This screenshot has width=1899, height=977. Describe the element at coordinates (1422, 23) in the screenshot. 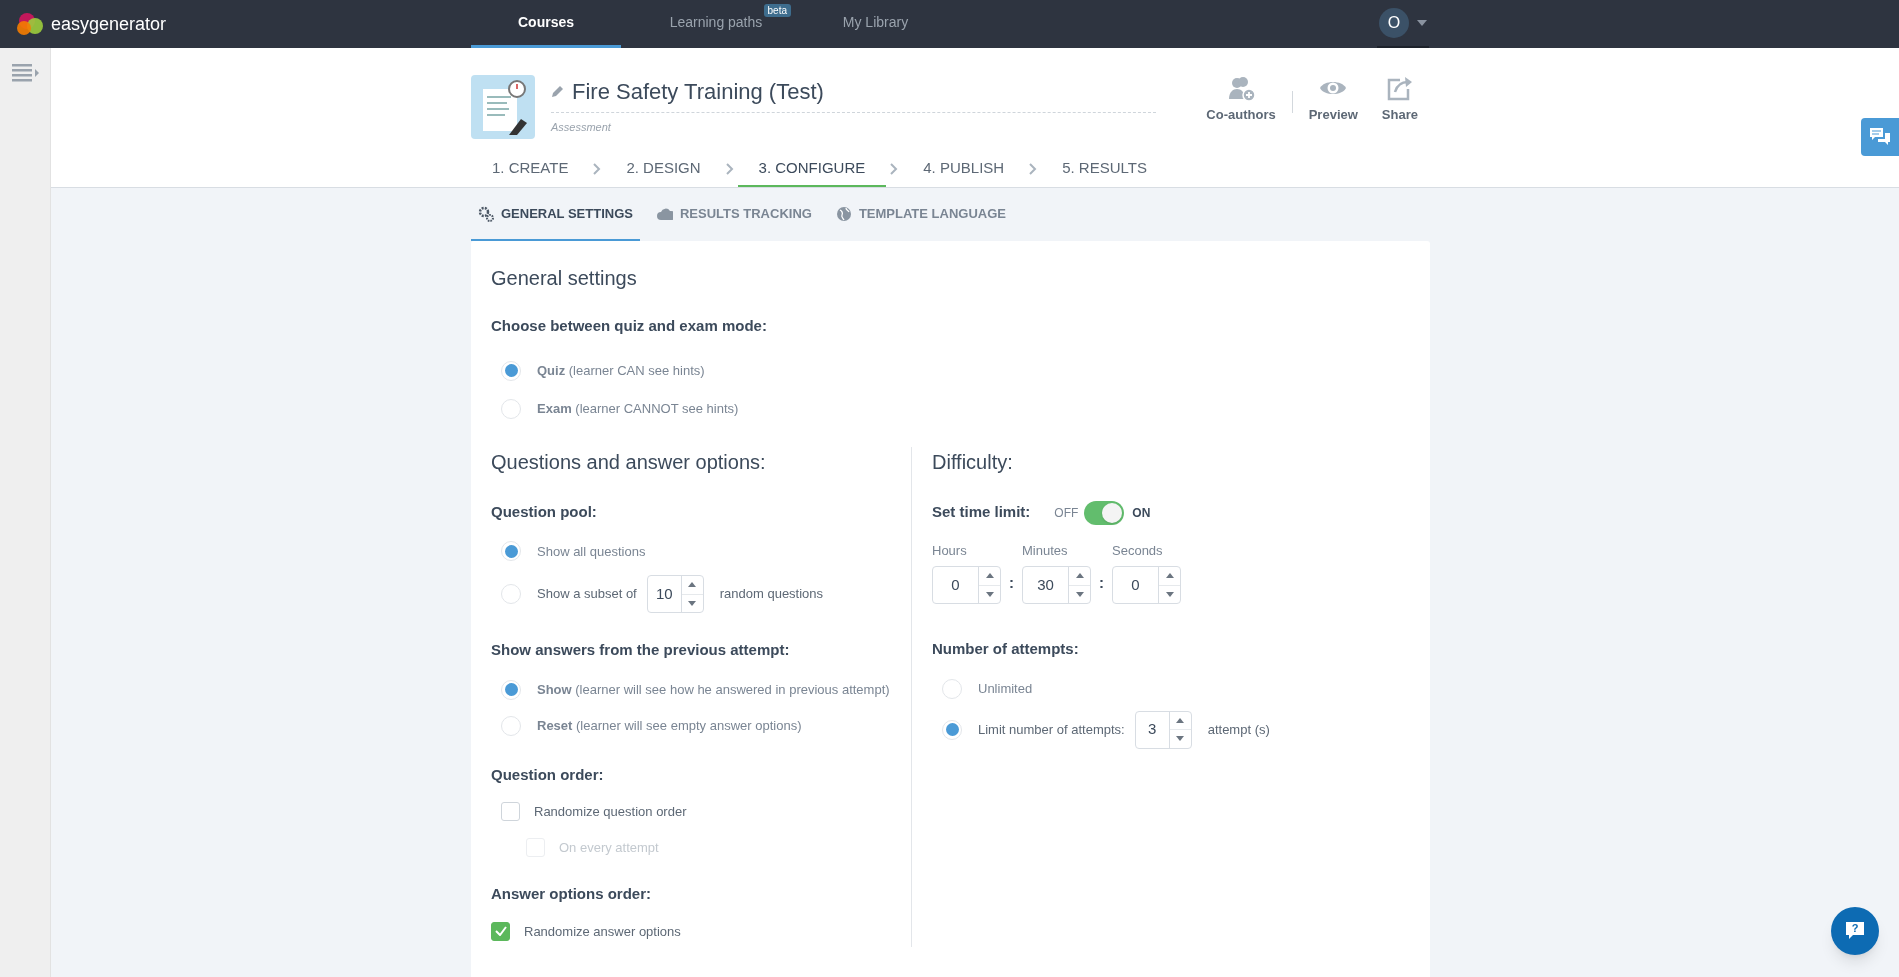

I see `caret-icon` at that location.